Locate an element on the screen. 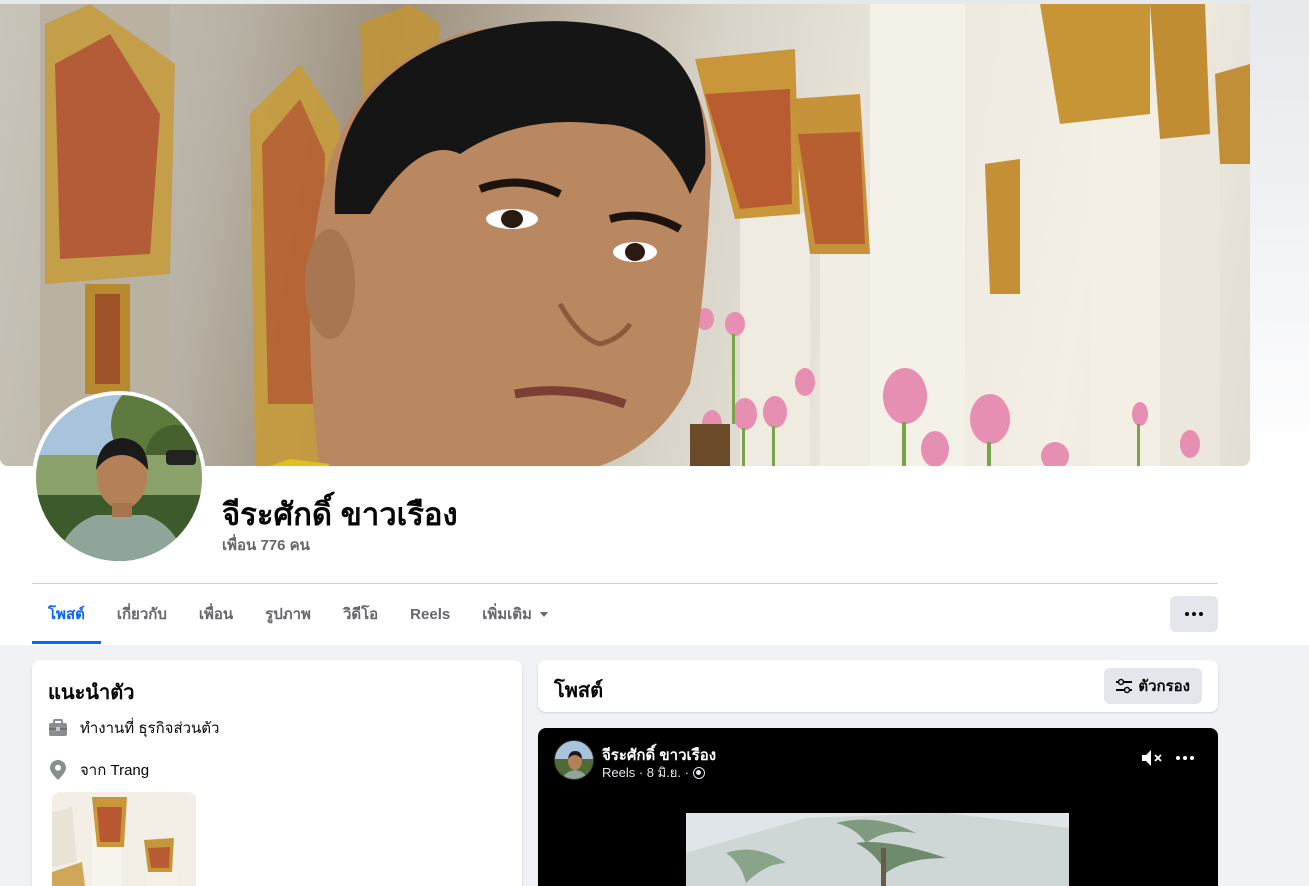  post-more-button is located at coordinates (1185, 758).